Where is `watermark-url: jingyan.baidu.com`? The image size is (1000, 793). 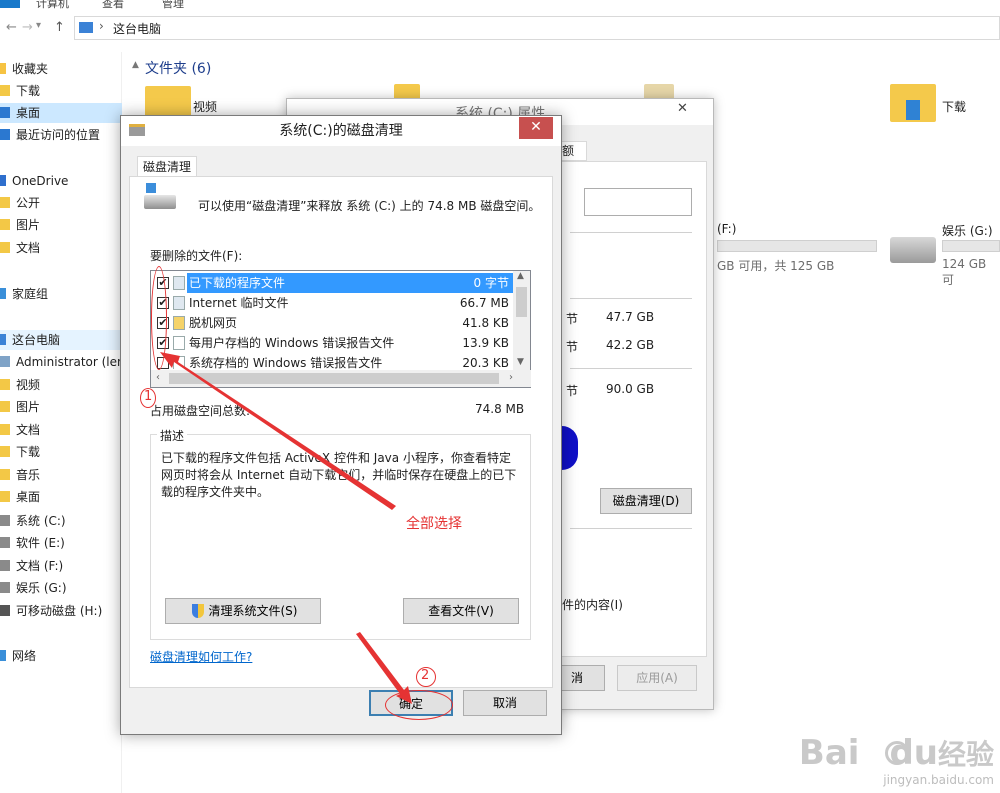
watermark-url: jingyan.baidu.com is located at coordinates (938, 780).